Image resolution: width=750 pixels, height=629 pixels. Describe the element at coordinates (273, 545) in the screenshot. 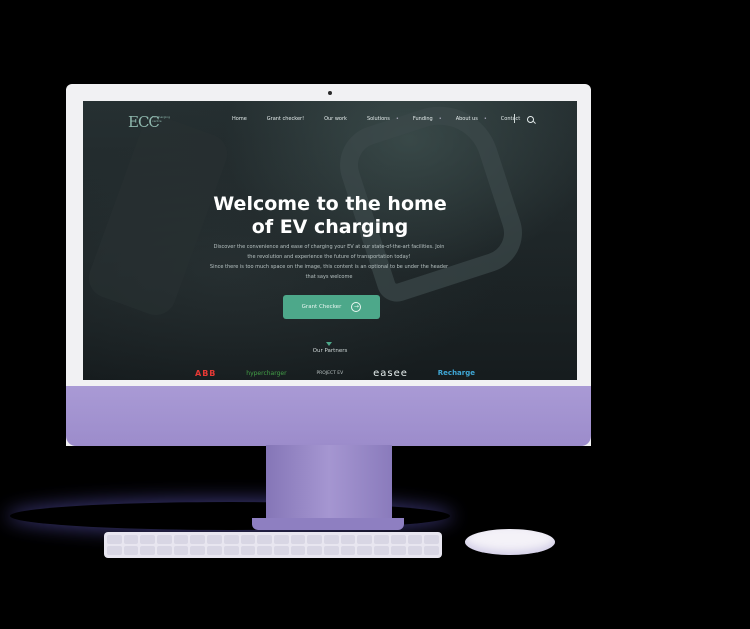

I see `keyboard` at that location.